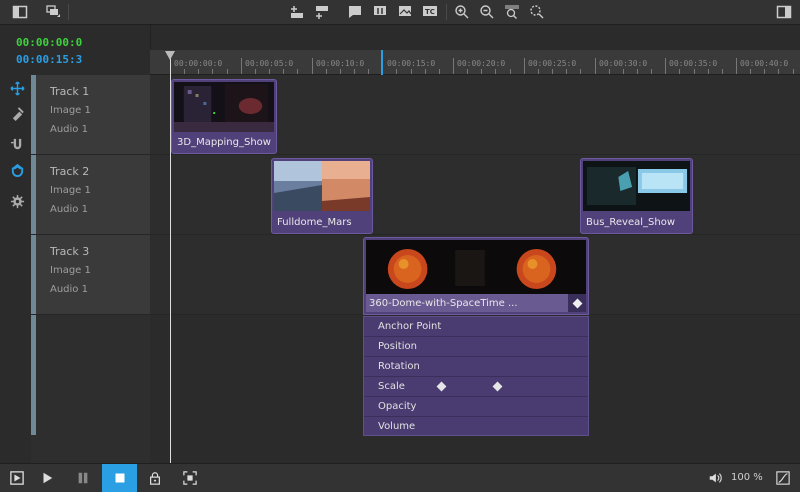  What do you see at coordinates (17, 88) in the screenshot?
I see `move-icon` at bounding box center [17, 88].